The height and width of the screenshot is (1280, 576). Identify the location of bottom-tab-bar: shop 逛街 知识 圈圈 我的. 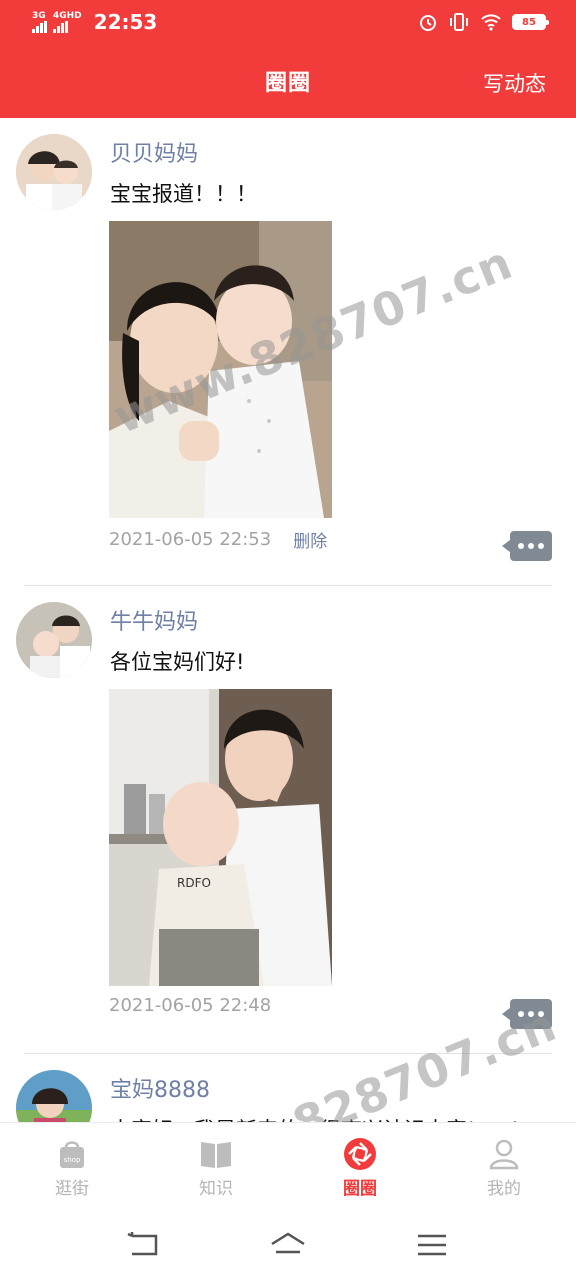
(288, 1165).